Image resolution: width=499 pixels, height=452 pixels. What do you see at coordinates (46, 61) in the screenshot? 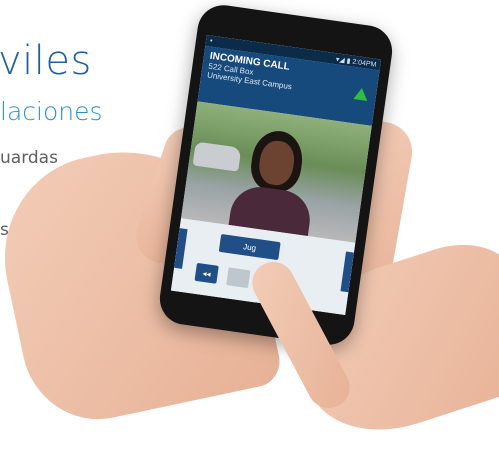
I see `page-title: viles` at bounding box center [46, 61].